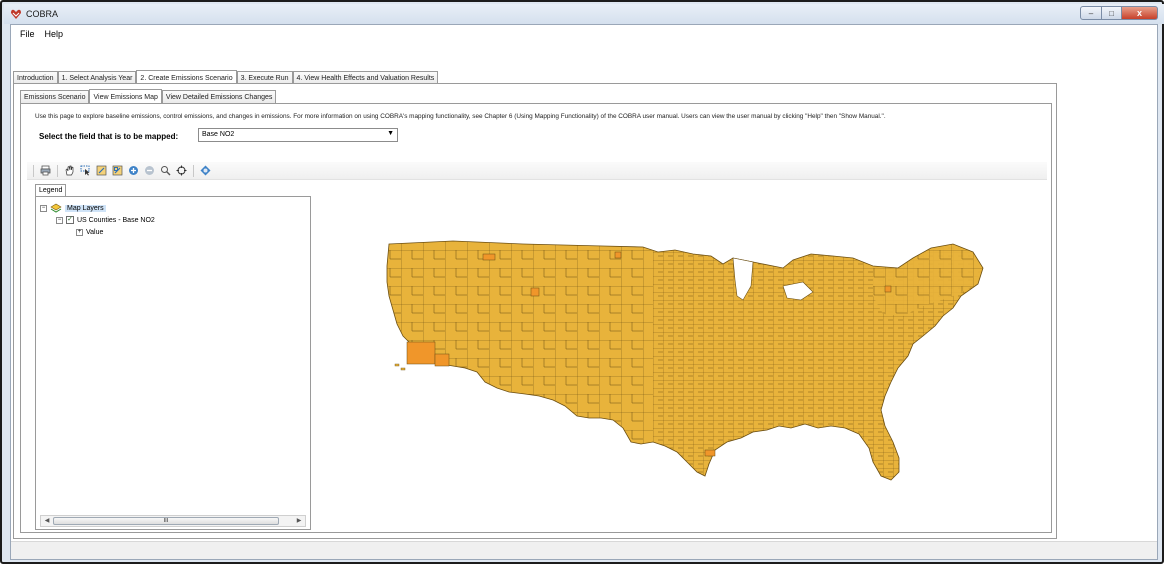 The width and height of the screenshot is (1164, 564). I want to click on full-extent-icon, so click(181, 170).